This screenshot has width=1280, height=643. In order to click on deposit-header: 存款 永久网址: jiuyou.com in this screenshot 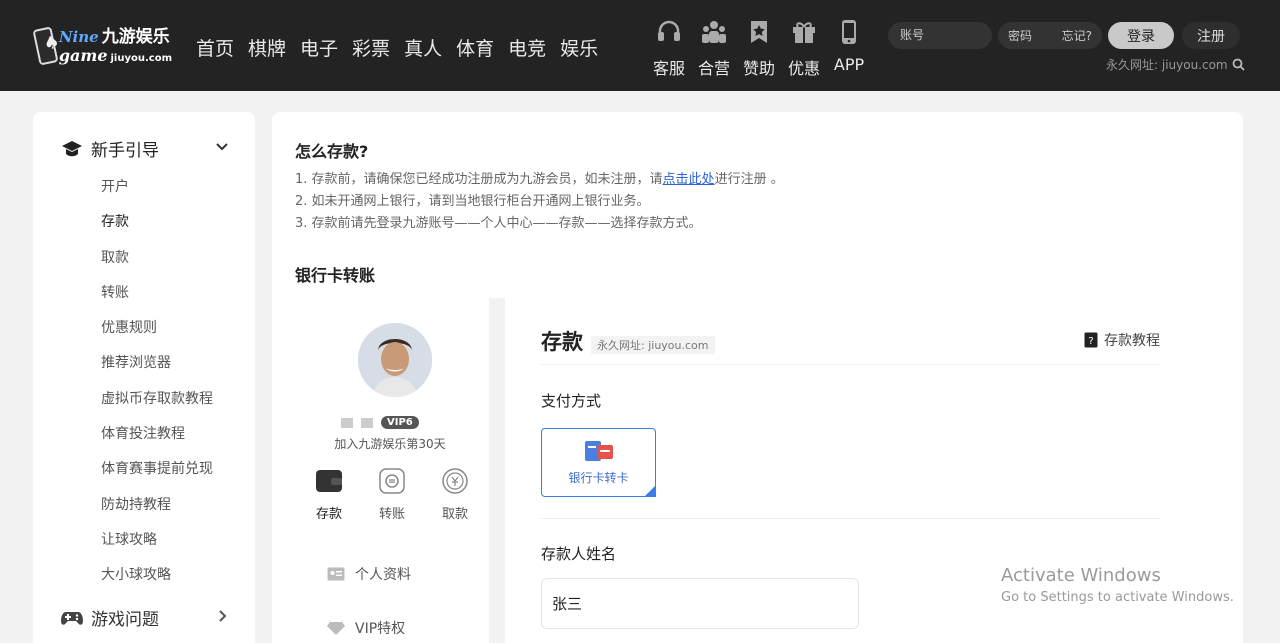, I will do `click(628, 341)`.